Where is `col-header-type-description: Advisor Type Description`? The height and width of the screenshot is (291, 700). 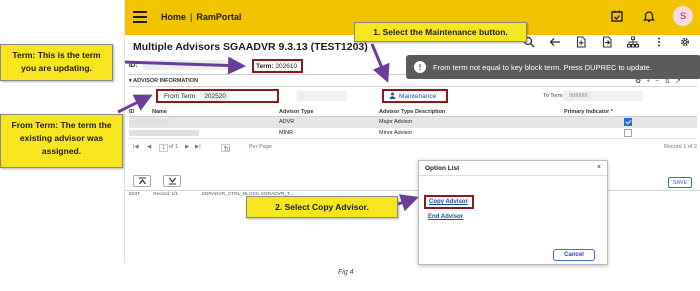 col-header-type-description: Advisor Type Description is located at coordinates (412, 112).